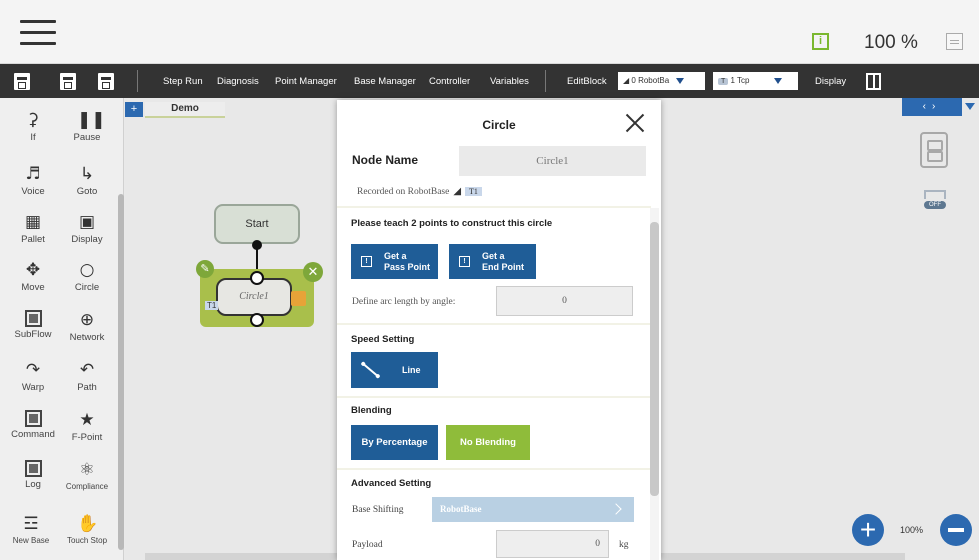 The image size is (979, 560). What do you see at coordinates (755, 81) in the screenshot?
I see `tcp-dropdown: T 1 Tcp` at bounding box center [755, 81].